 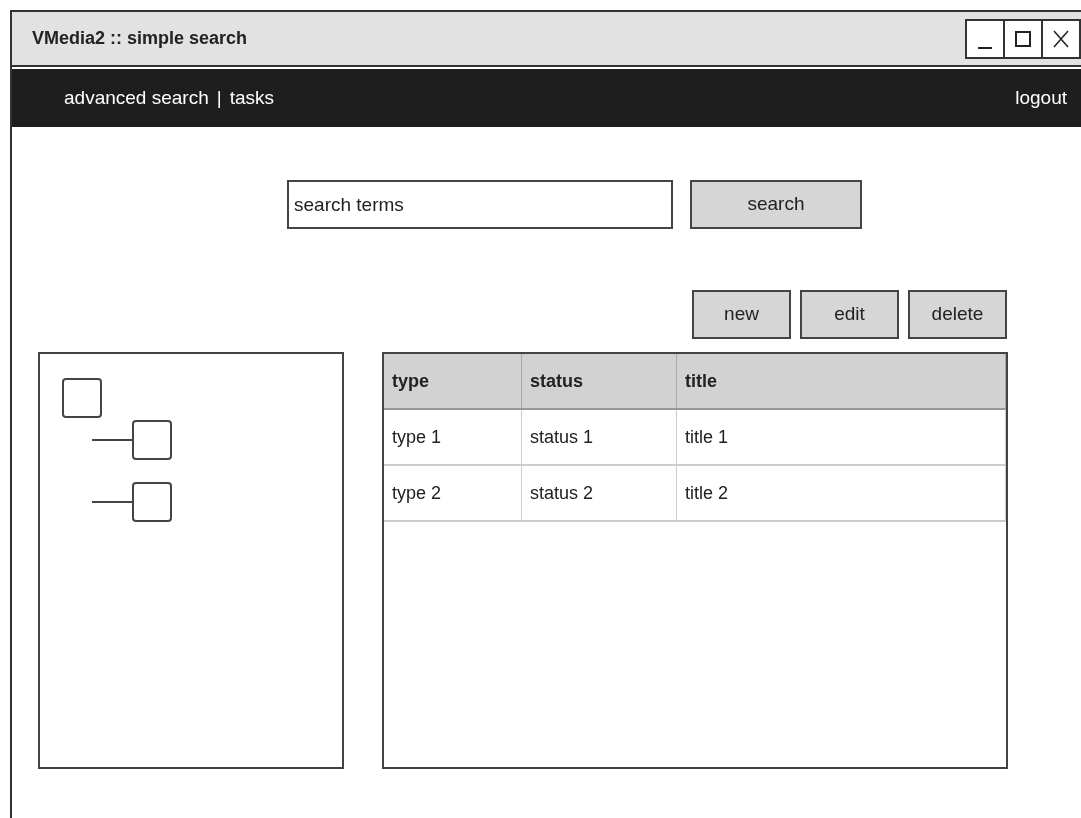 What do you see at coordinates (251, 98) in the screenshot?
I see `nav-link: tasks` at bounding box center [251, 98].